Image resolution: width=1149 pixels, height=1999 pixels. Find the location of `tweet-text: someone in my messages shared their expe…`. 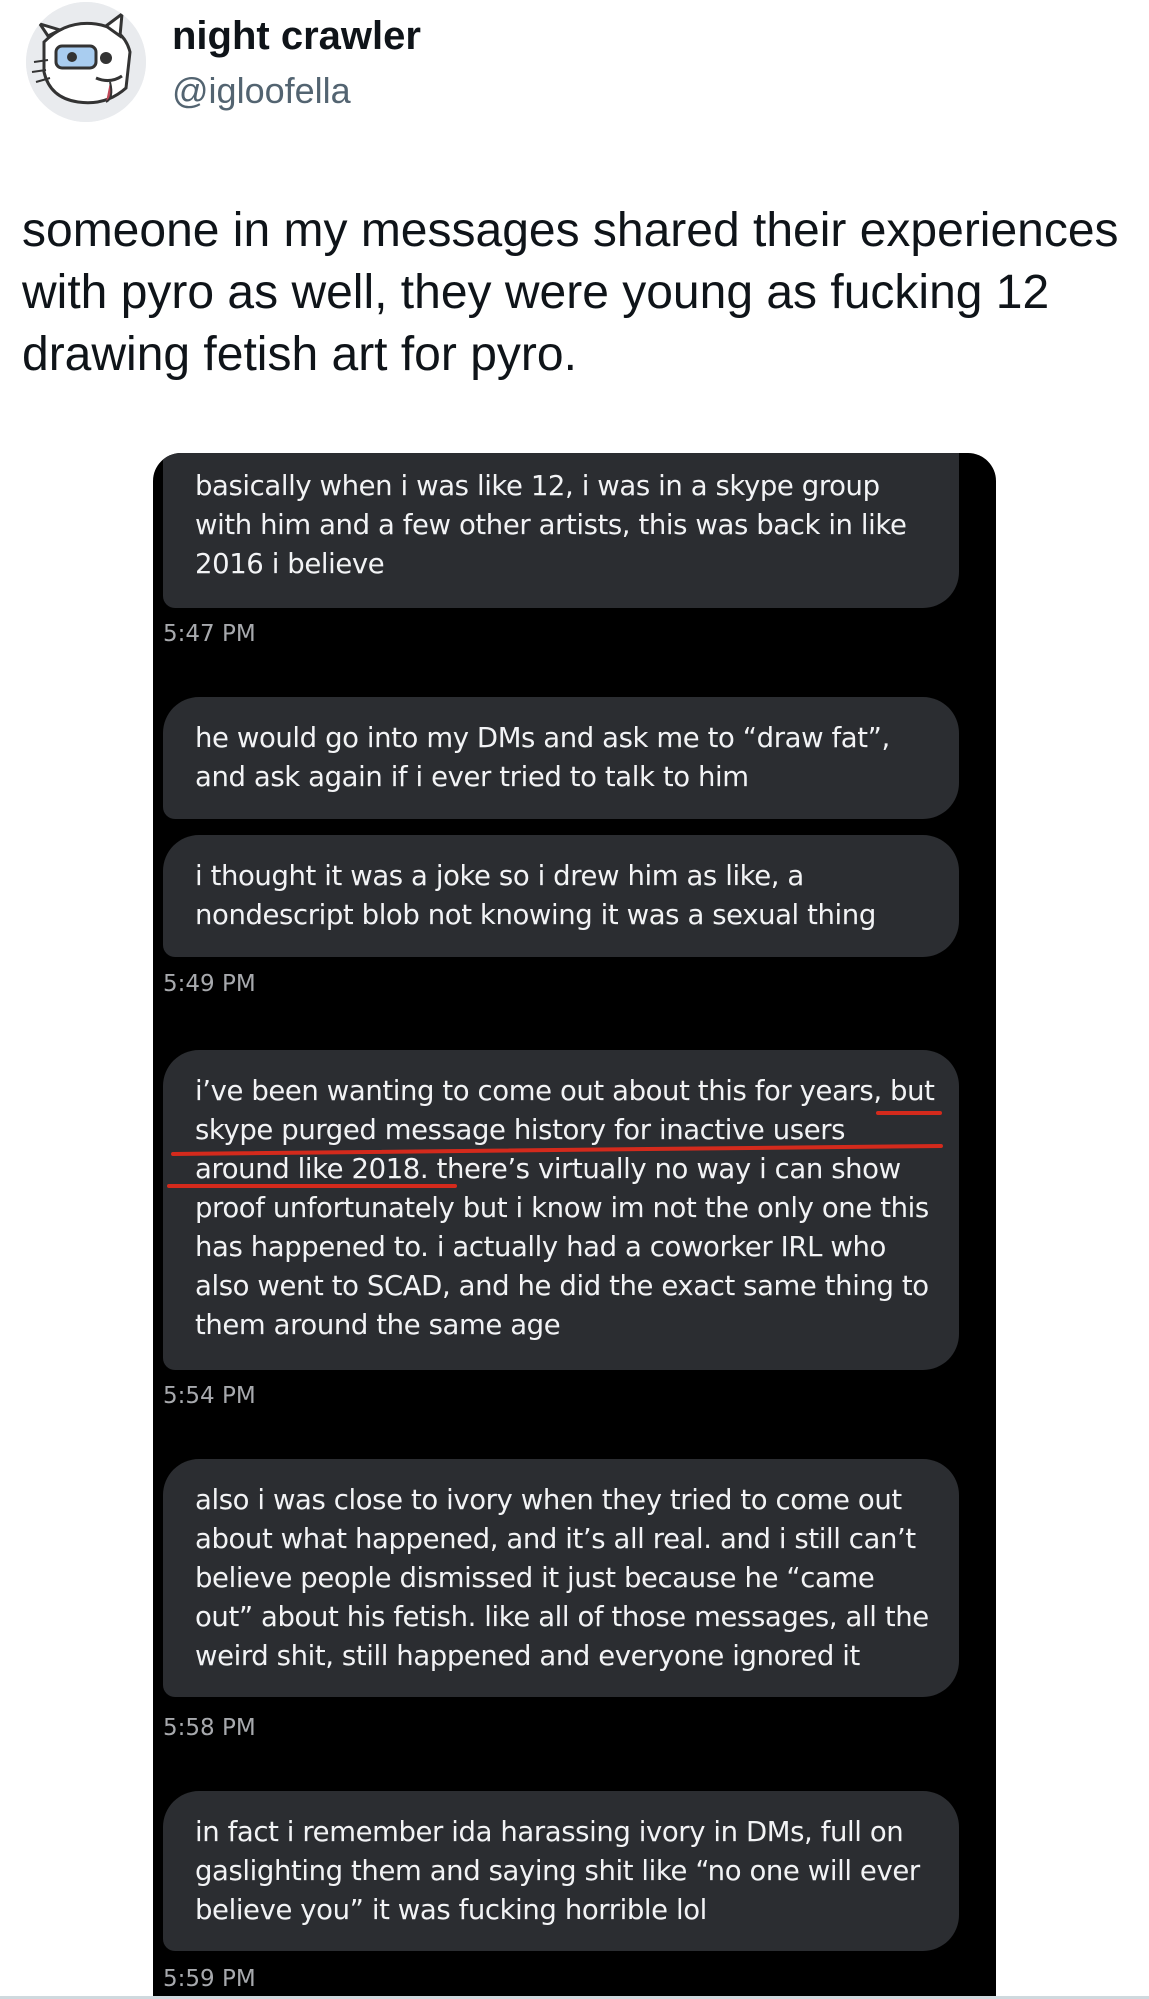

tweet-text: someone in my messages shared their expe… is located at coordinates (577, 293).